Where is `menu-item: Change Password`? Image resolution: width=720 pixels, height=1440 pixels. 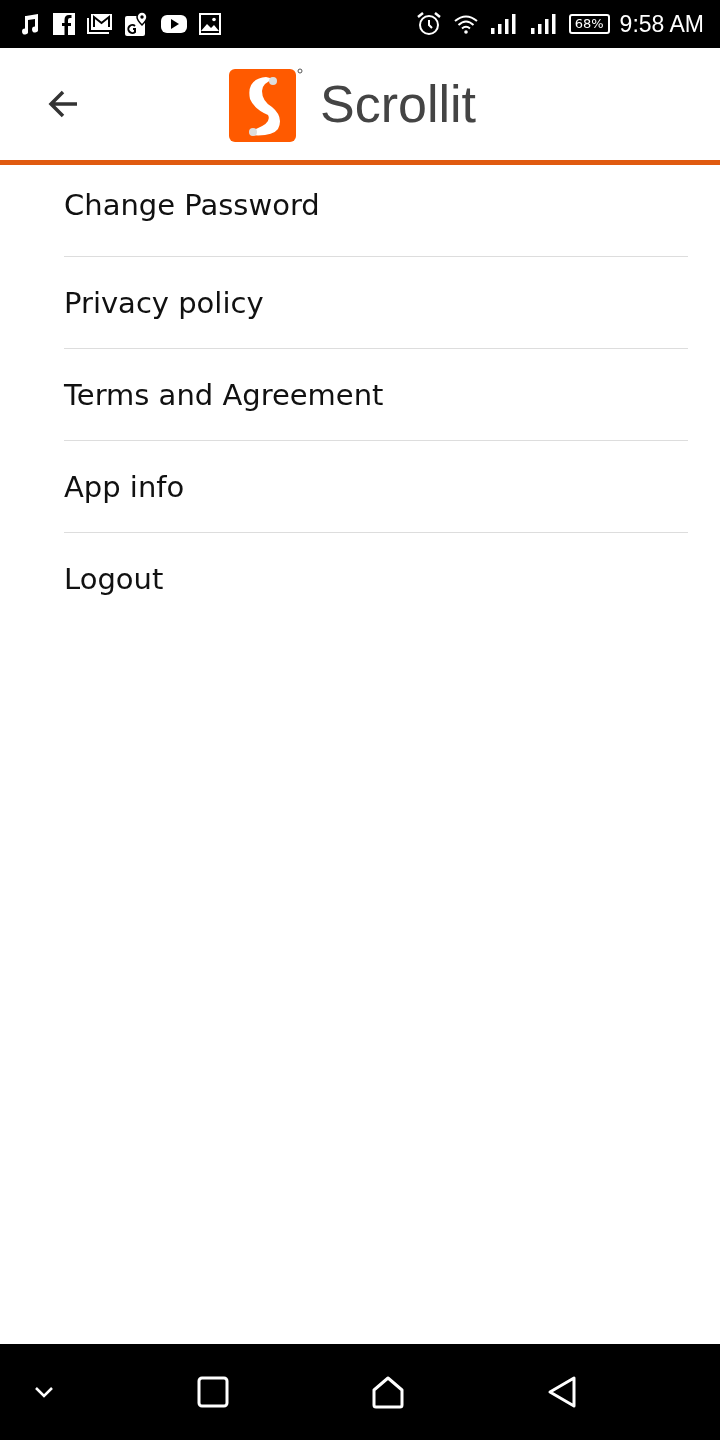 menu-item: Change Password is located at coordinates (376, 222).